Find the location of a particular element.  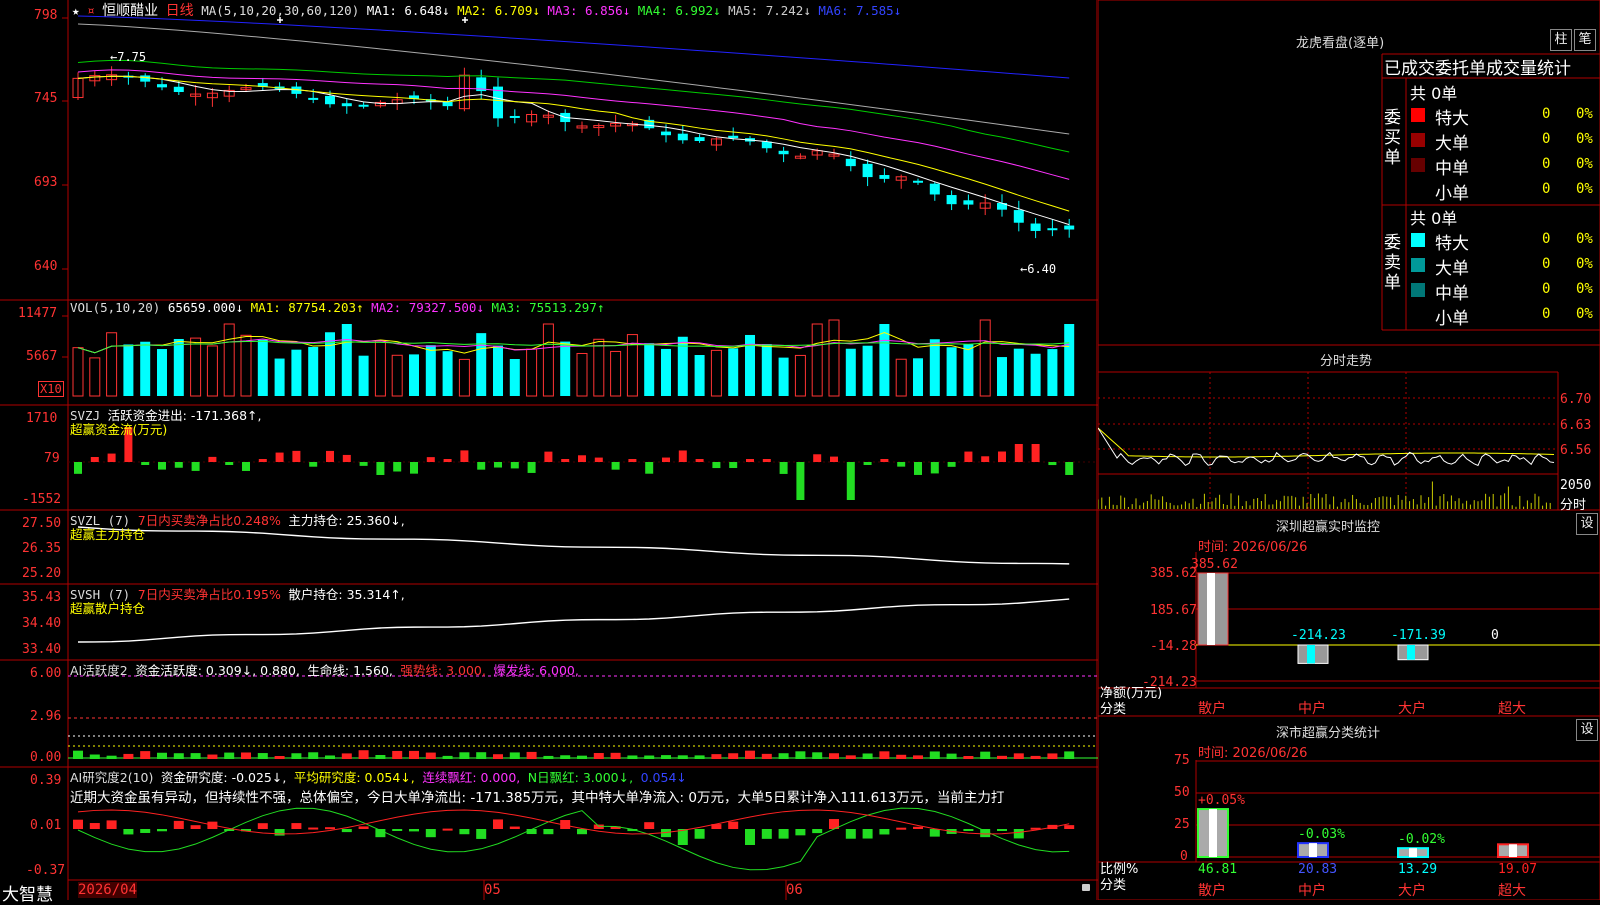

ai-research-avg: 平均研究度: 0.054↓, is located at coordinates (354, 777).